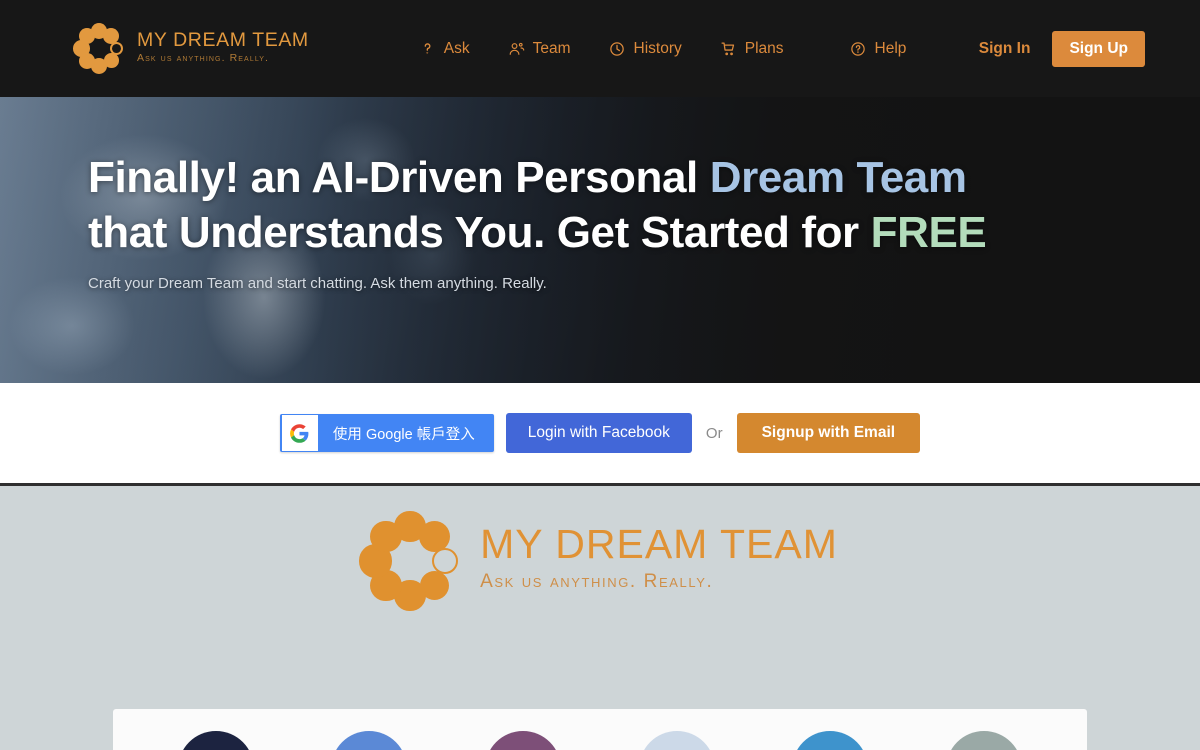 Image resolution: width=1200 pixels, height=750 pixels. What do you see at coordinates (456, 48) in the screenshot?
I see `nav-label-ask: Ask` at bounding box center [456, 48].